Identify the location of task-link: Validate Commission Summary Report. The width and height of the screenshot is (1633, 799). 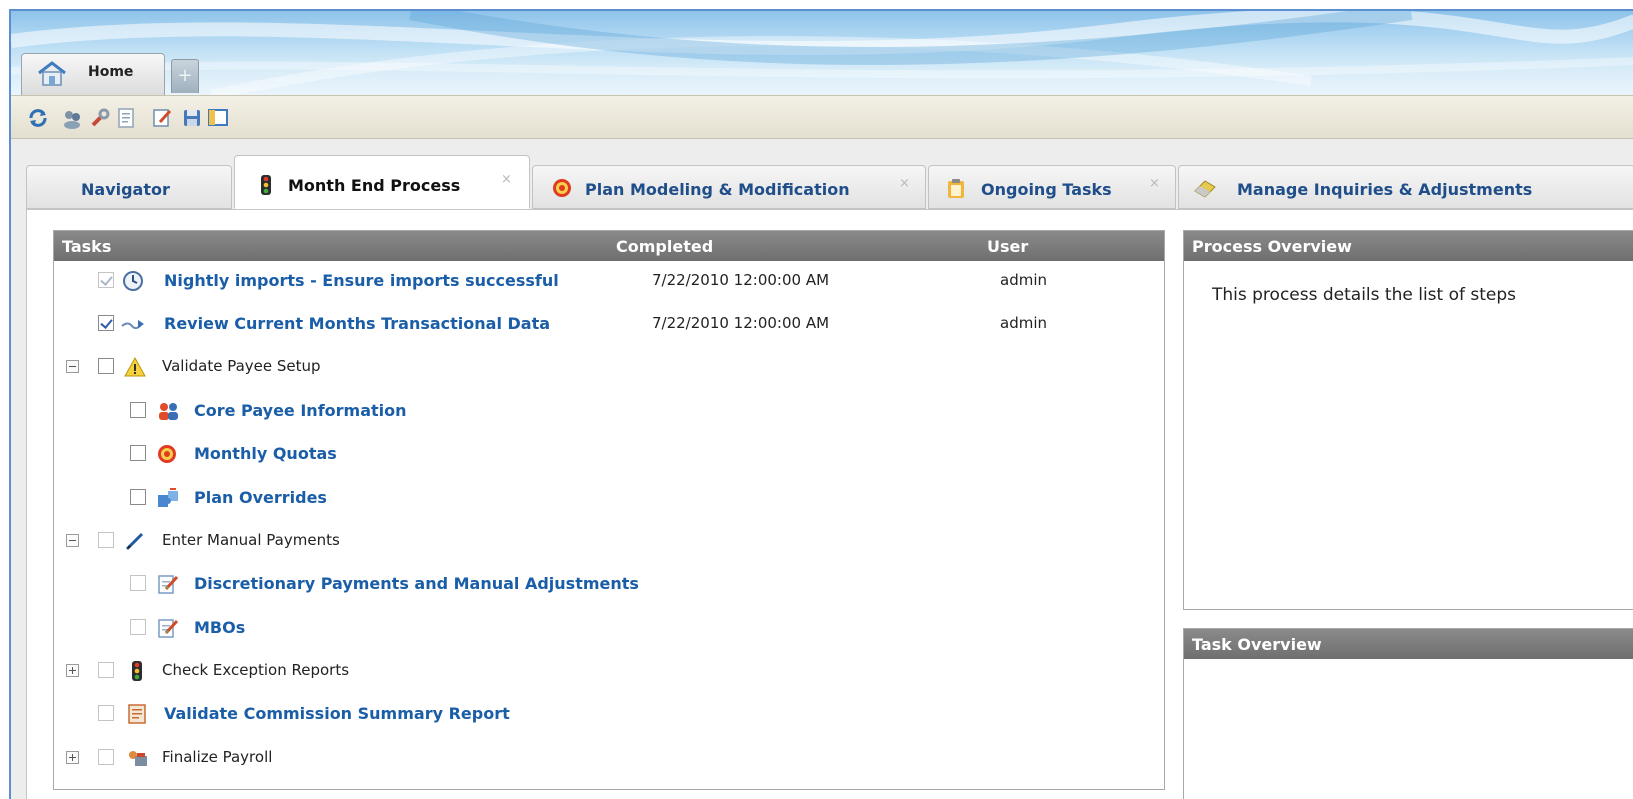
(337, 713).